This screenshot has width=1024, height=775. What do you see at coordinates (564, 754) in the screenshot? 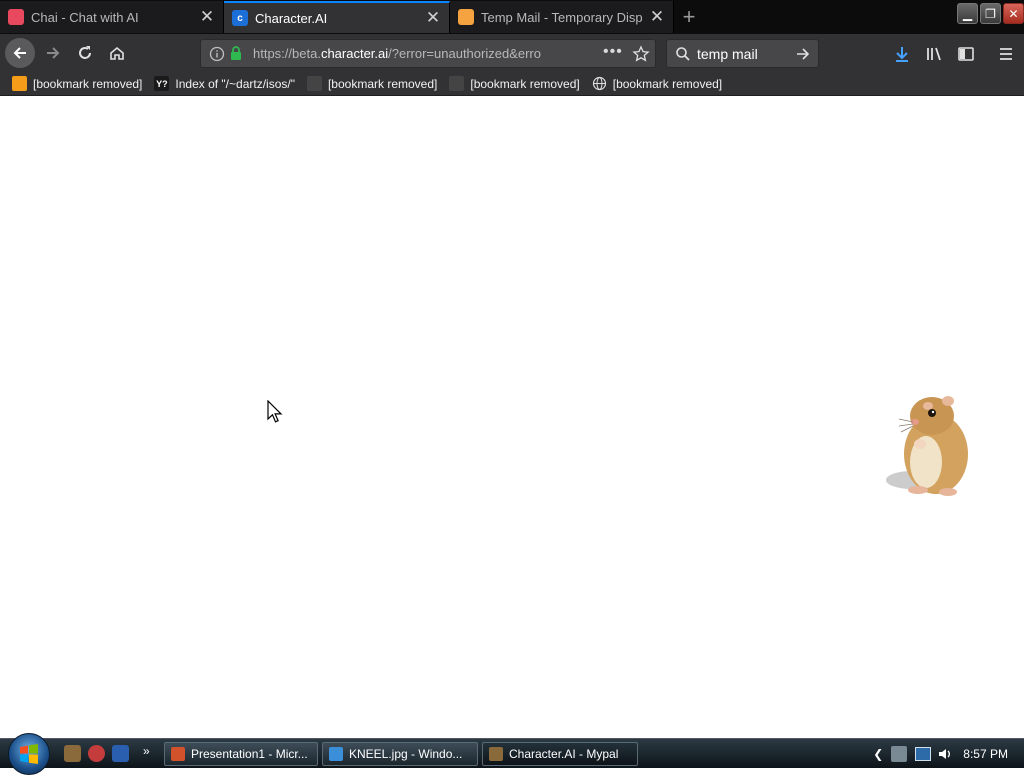
I see `taskbar-item-label: Character.AI - Mypal` at bounding box center [564, 754].